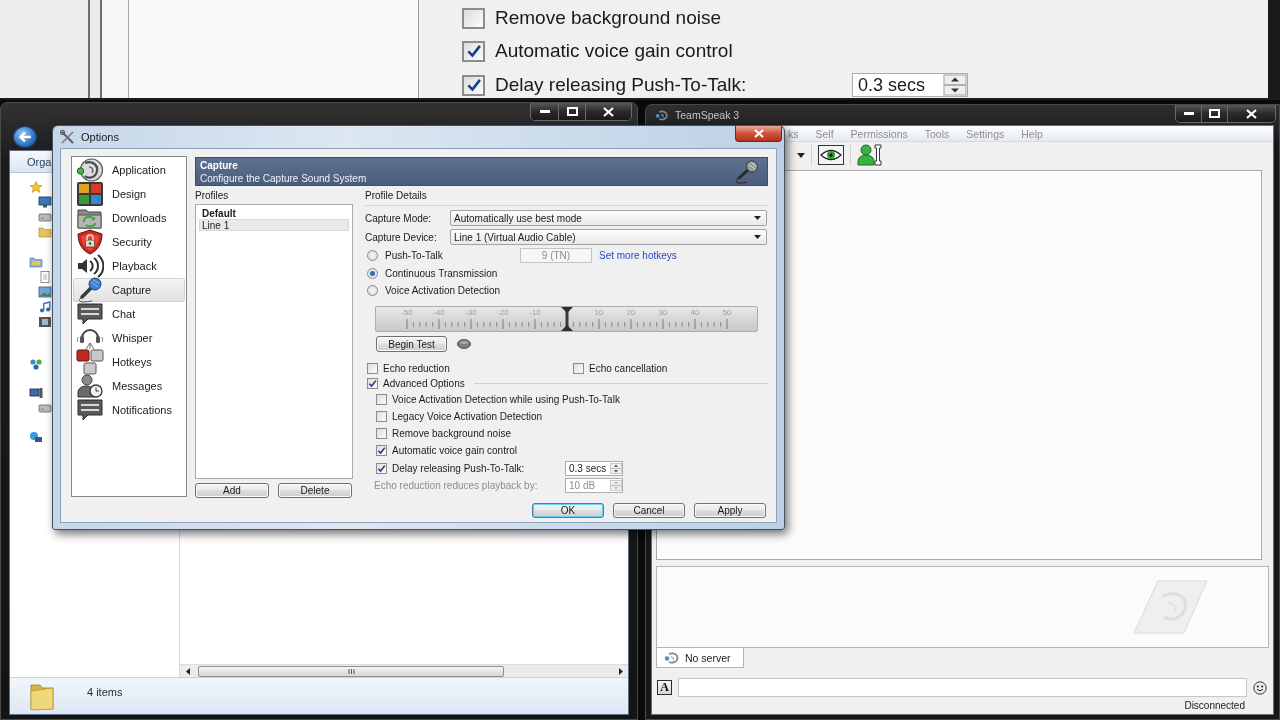 Image resolution: width=1280 pixels, height=720 pixels. I want to click on category-item: Downloads, so click(129, 218).